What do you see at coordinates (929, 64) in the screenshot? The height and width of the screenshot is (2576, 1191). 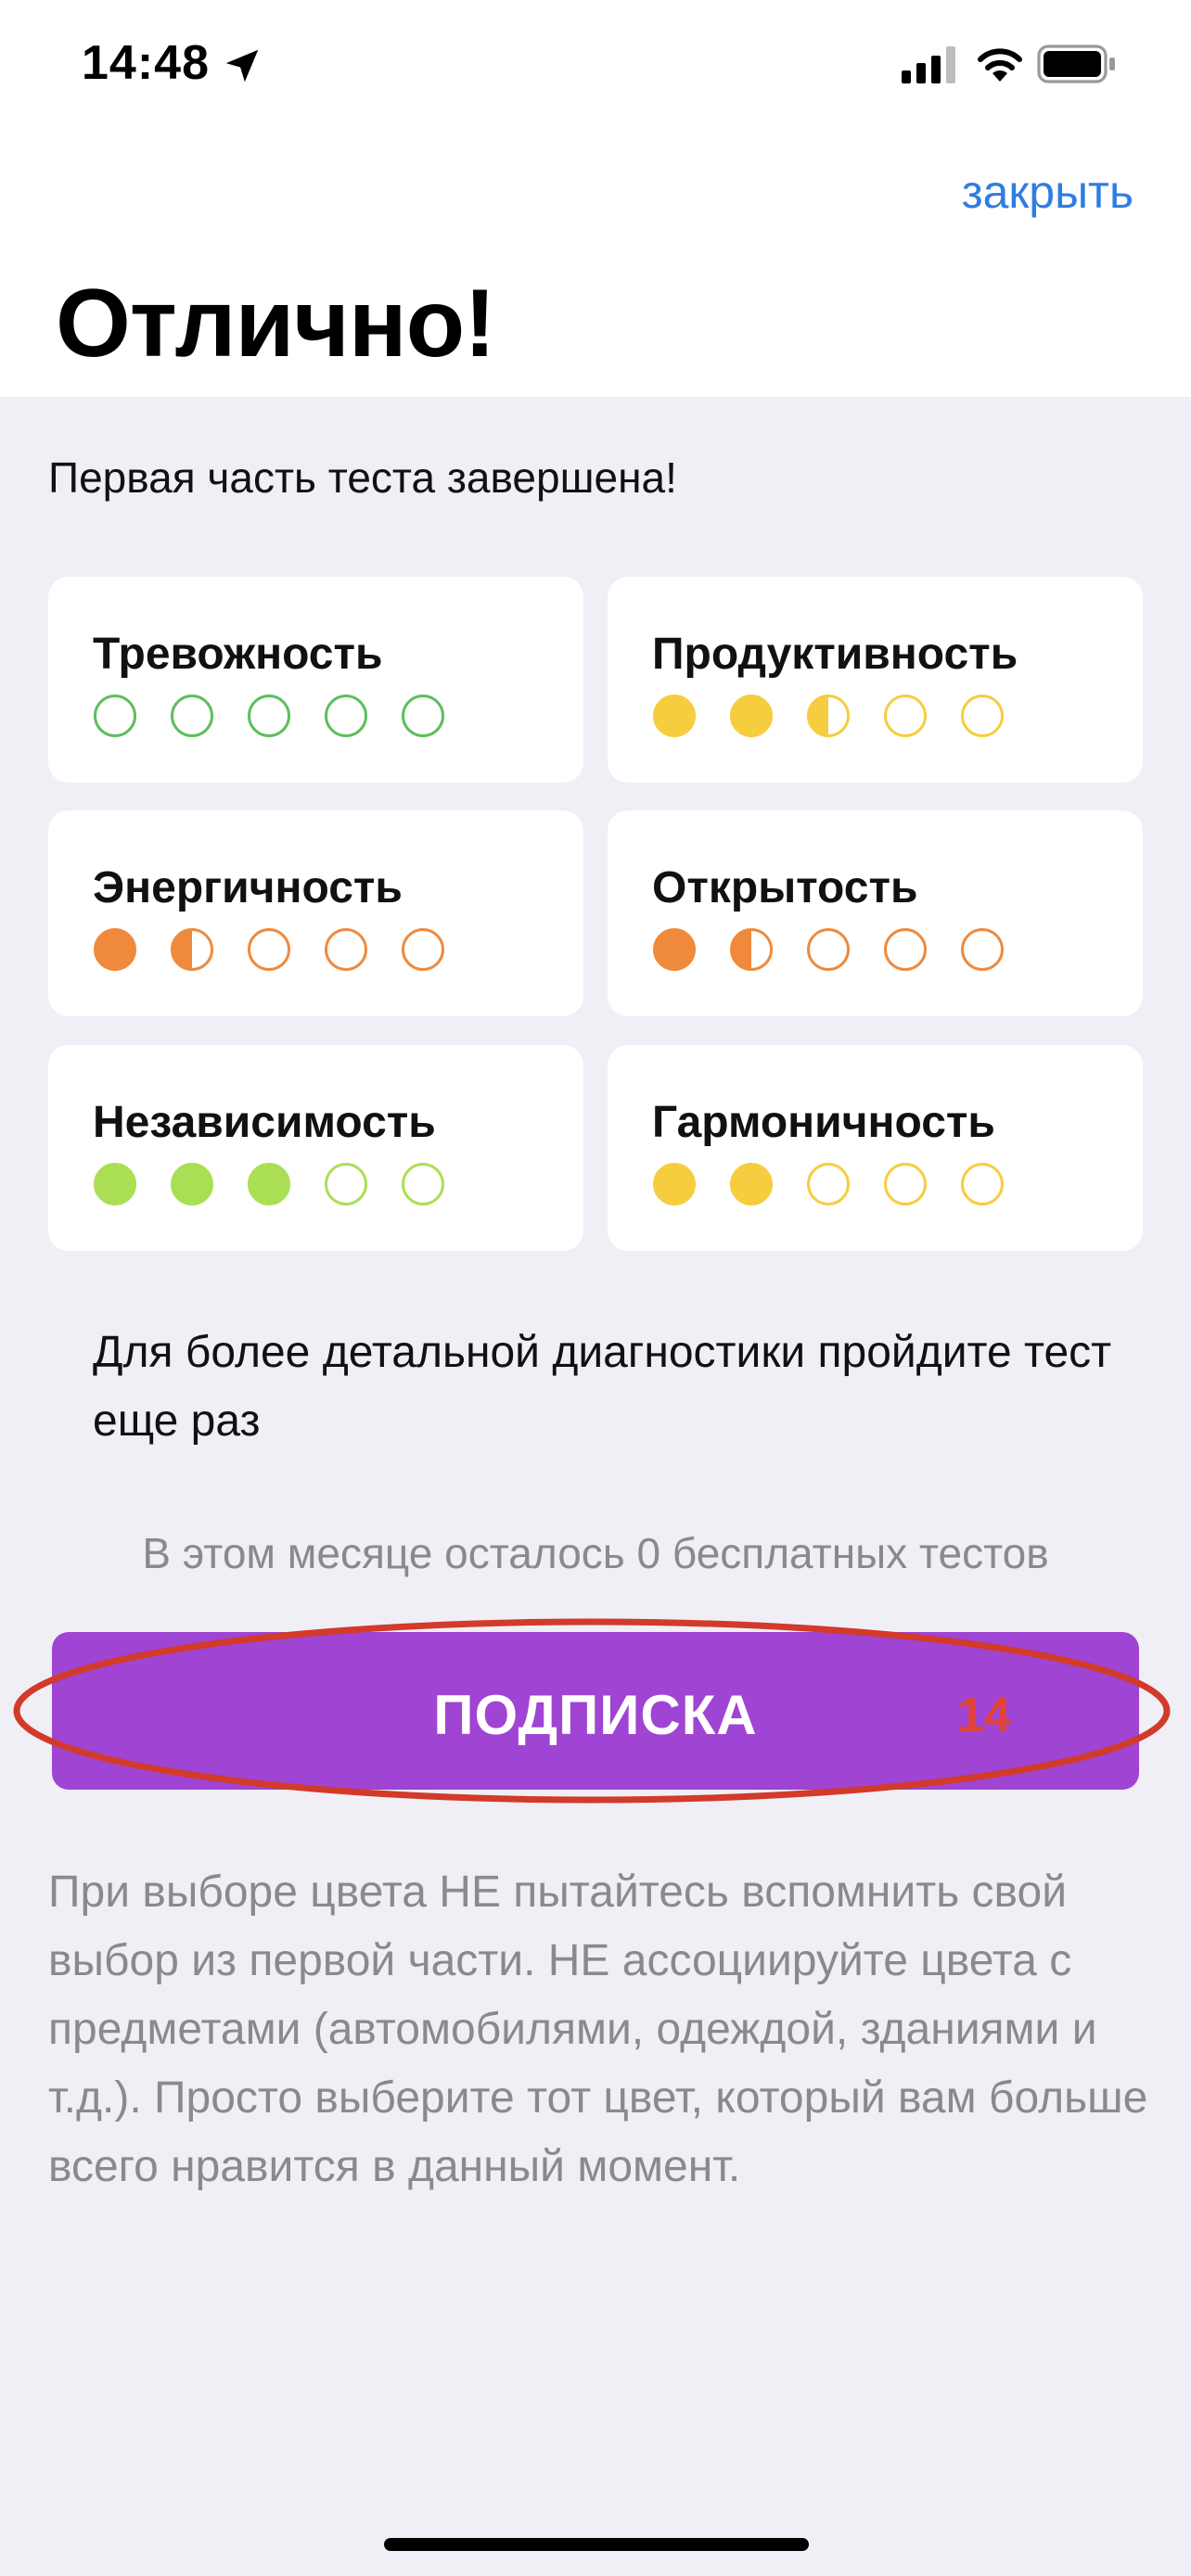 I see `cellular-signal-icon` at bounding box center [929, 64].